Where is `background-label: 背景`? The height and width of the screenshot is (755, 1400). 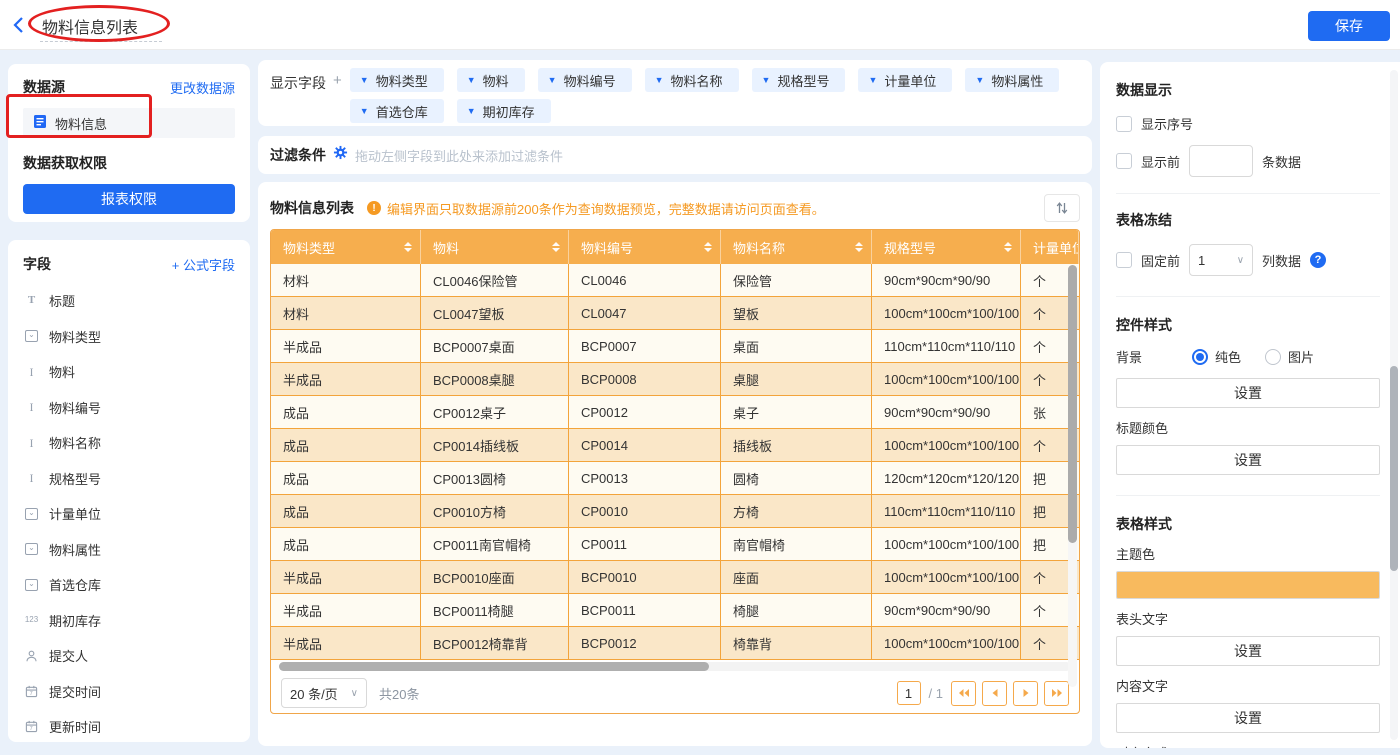
background-label: 背景 is located at coordinates (1129, 357).